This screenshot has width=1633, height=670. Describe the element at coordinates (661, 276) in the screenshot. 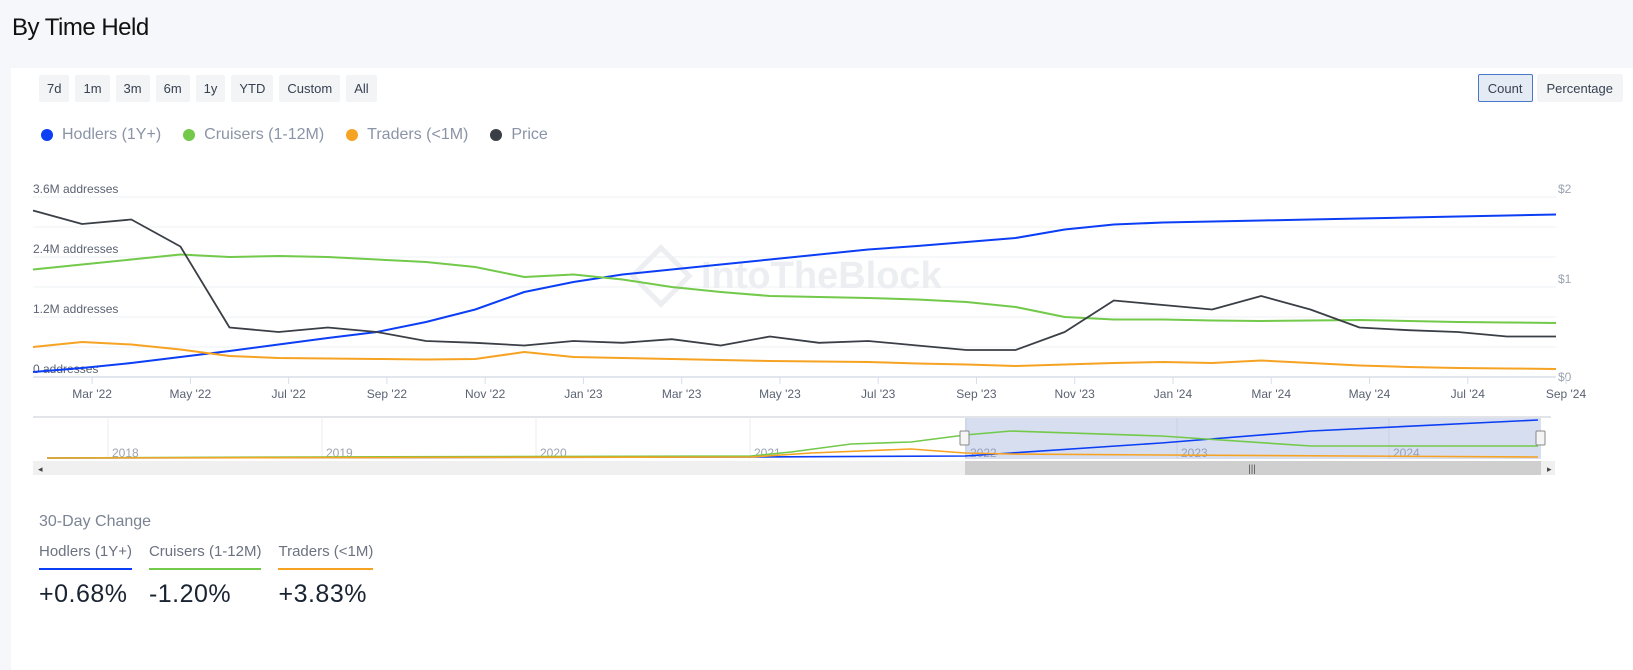

I see `watermark-logo-icon` at that location.